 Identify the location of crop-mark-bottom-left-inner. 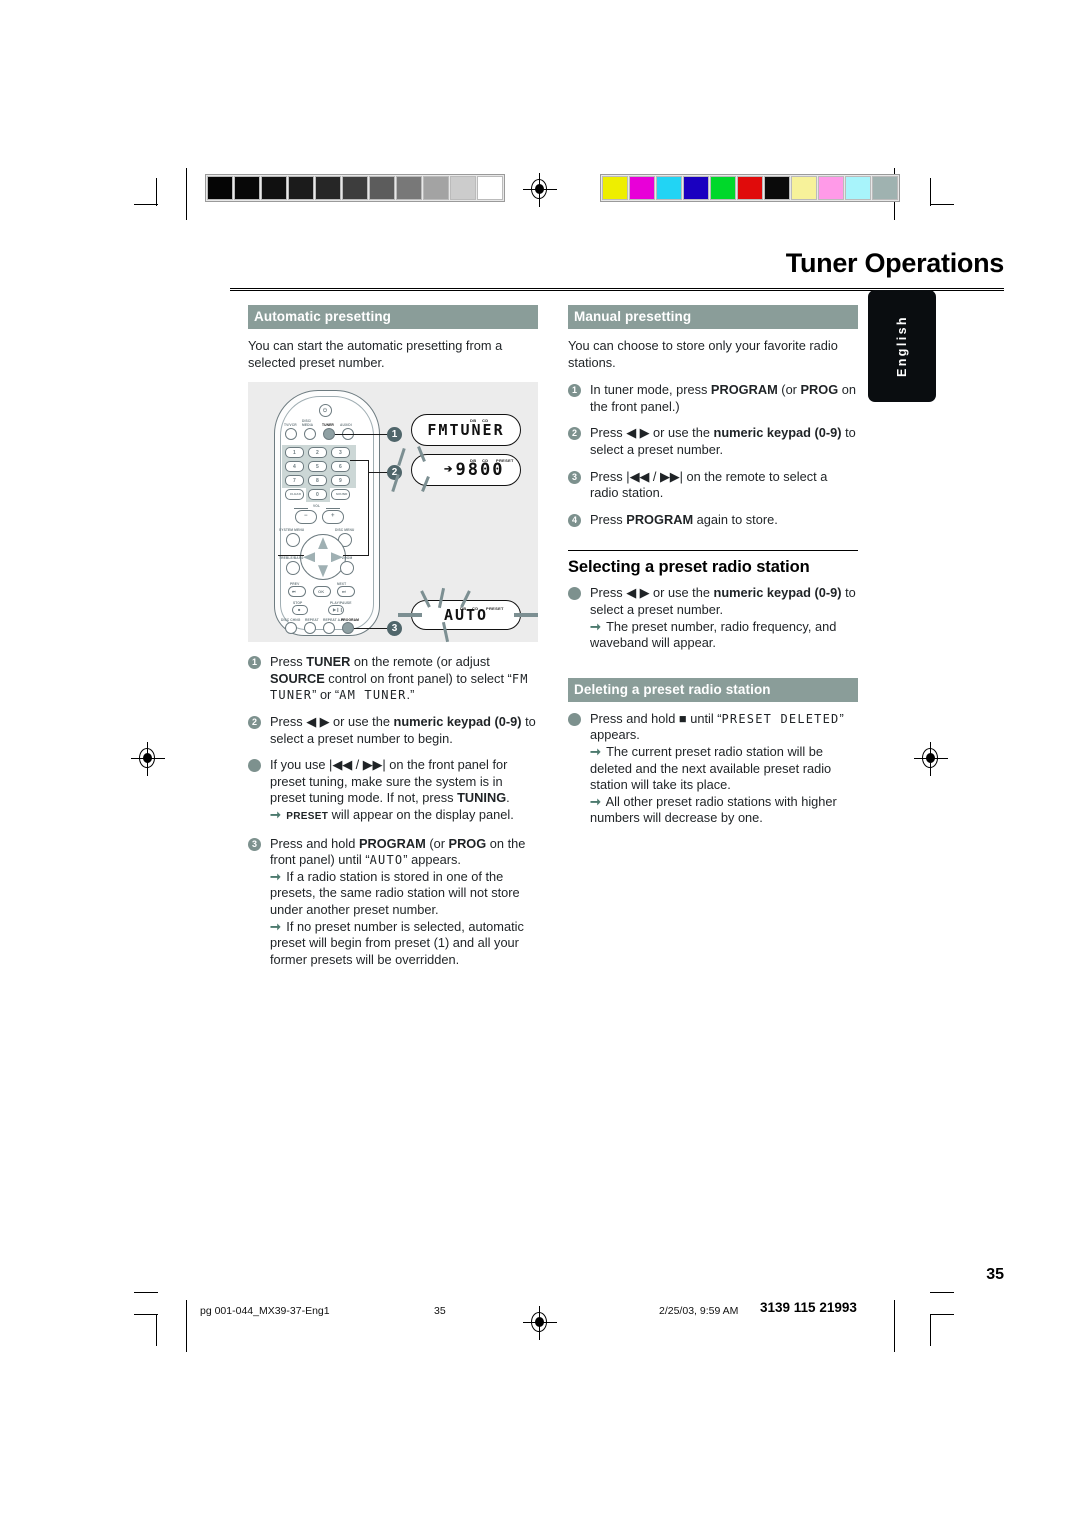
(188, 1326).